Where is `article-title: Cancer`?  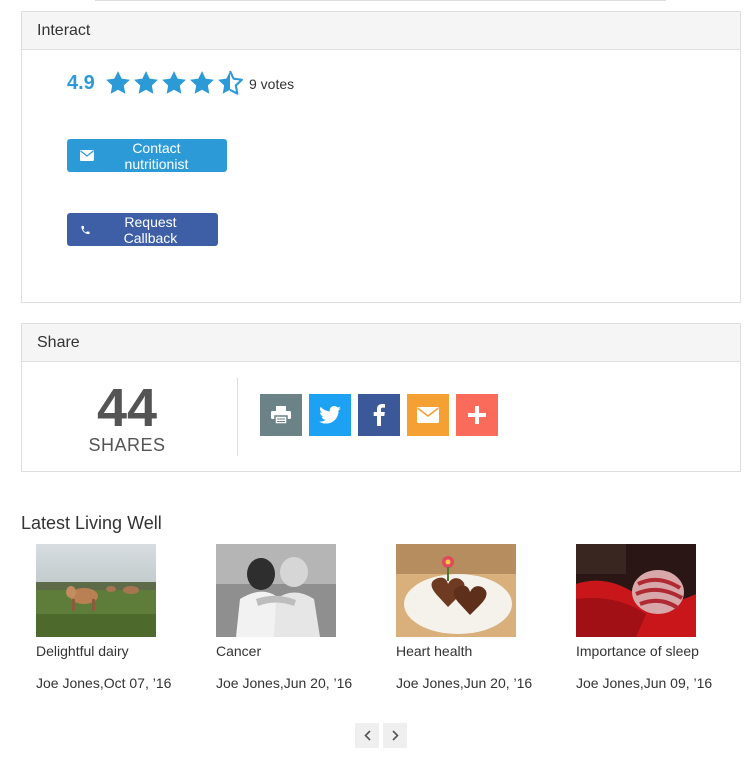 article-title: Cancer is located at coordinates (301, 651).